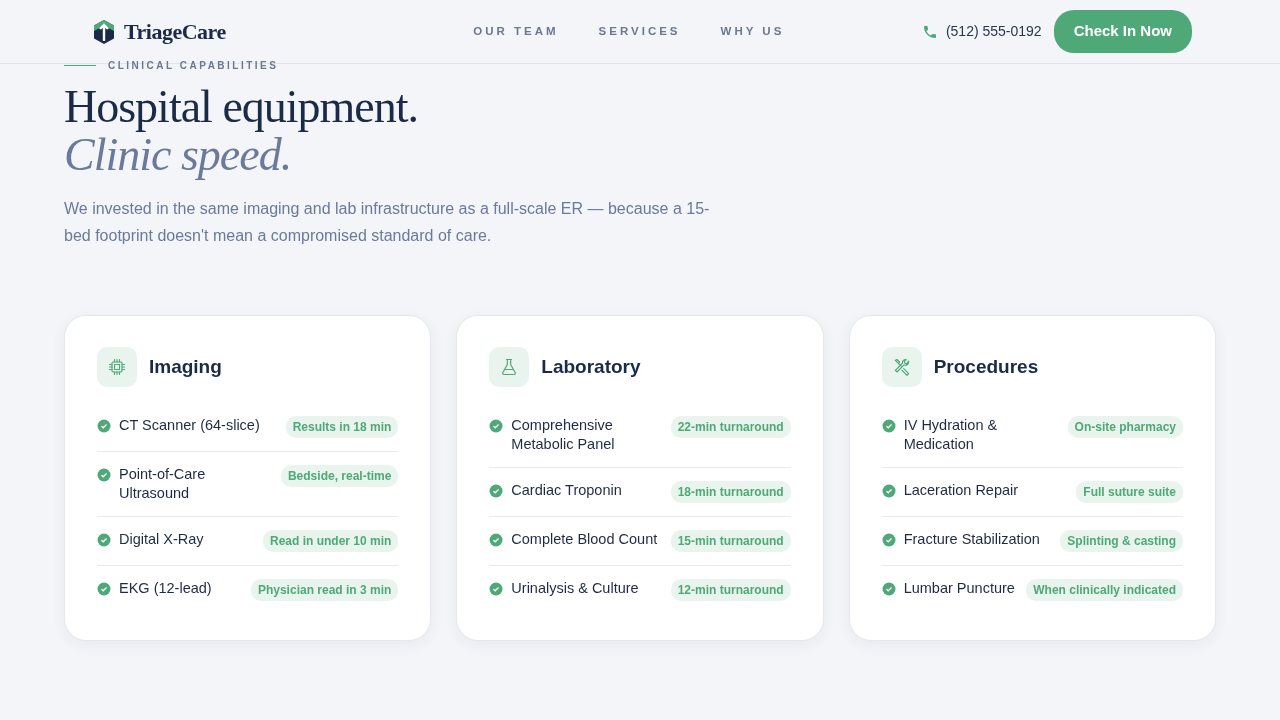 Image resolution: width=1280 pixels, height=720 pixels. Describe the element at coordinates (339, 476) in the screenshot. I see `turnaround-tag: Bedside, real-time` at that location.